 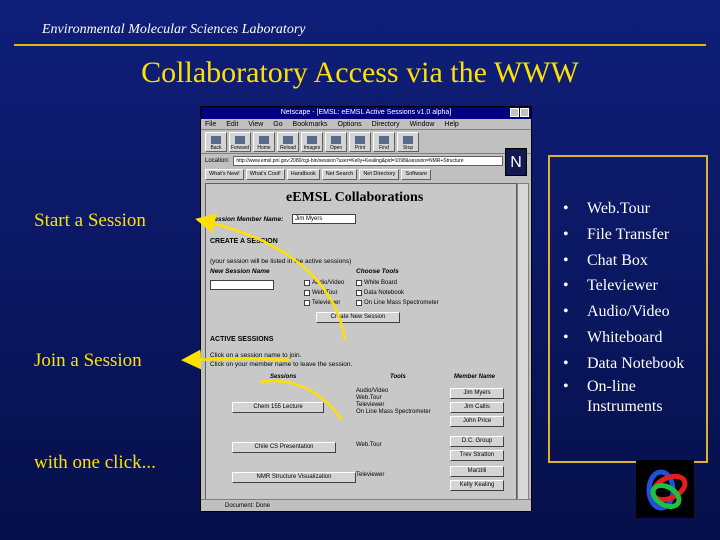 What do you see at coordinates (283, 377) in the screenshot?
I see `col-sessions-header: Sessions` at bounding box center [283, 377].